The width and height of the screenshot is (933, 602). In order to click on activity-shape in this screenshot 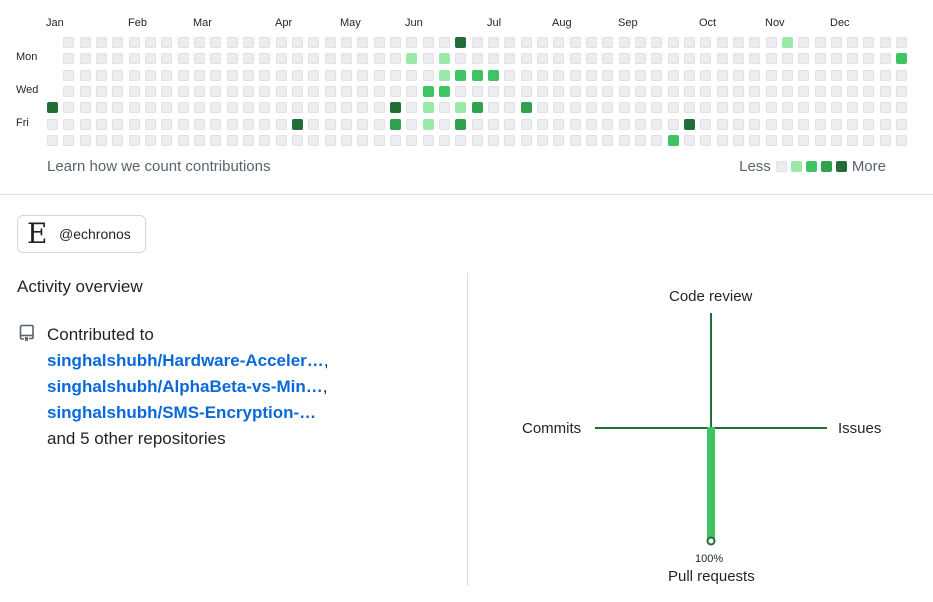, I will do `click(711, 484)`.